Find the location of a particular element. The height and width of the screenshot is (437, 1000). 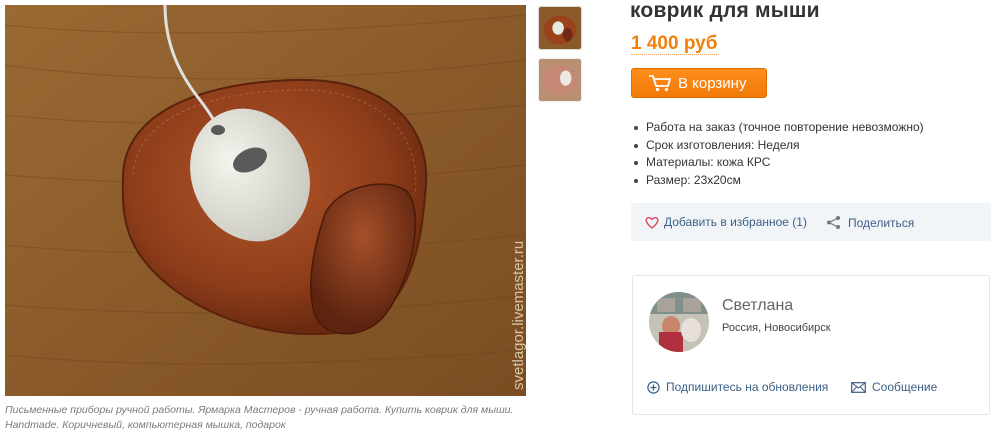

seller-location: Россия, Новосибирск is located at coordinates (776, 328).